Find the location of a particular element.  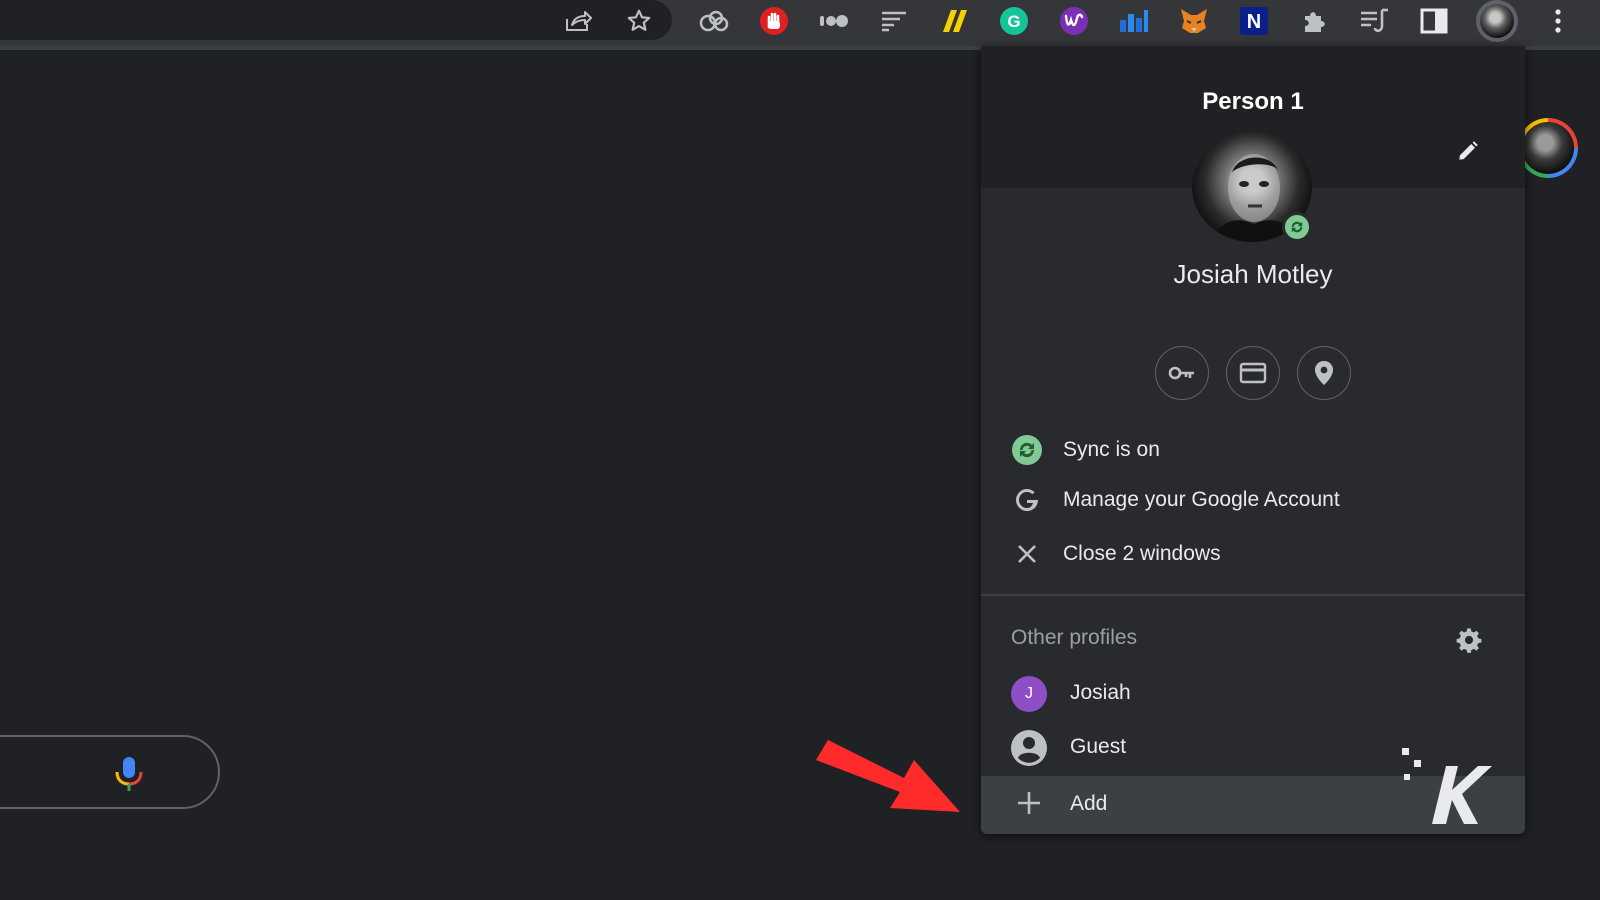

payment-card-icon is located at coordinates (1253, 373).